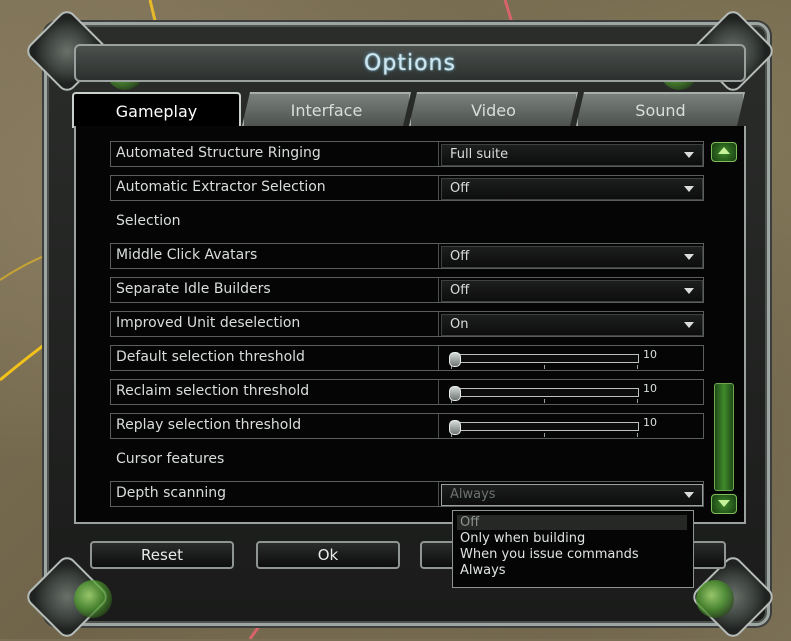  What do you see at coordinates (156, 110) in the screenshot?
I see `tab-gameplay: Gameplay` at bounding box center [156, 110].